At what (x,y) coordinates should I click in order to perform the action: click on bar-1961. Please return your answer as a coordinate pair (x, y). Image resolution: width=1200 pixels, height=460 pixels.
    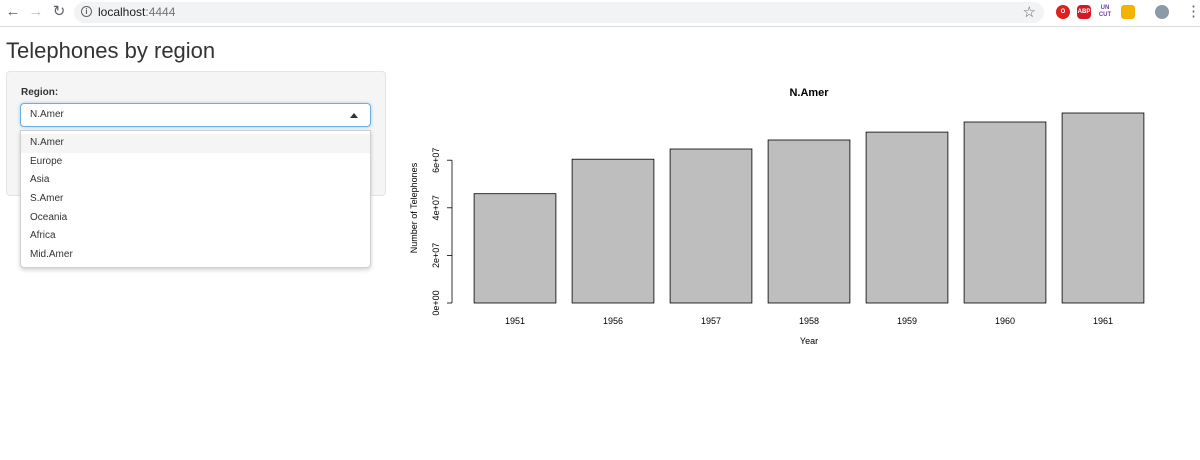
    Looking at the image, I should click on (1103, 208).